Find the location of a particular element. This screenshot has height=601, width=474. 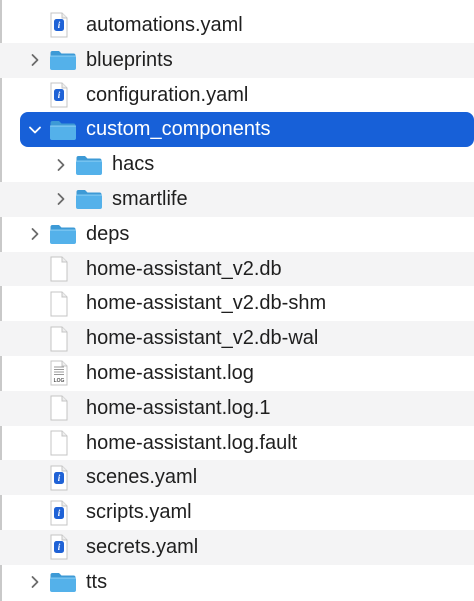

file-list-row: home-assistant.log.1 is located at coordinates (237, 408).